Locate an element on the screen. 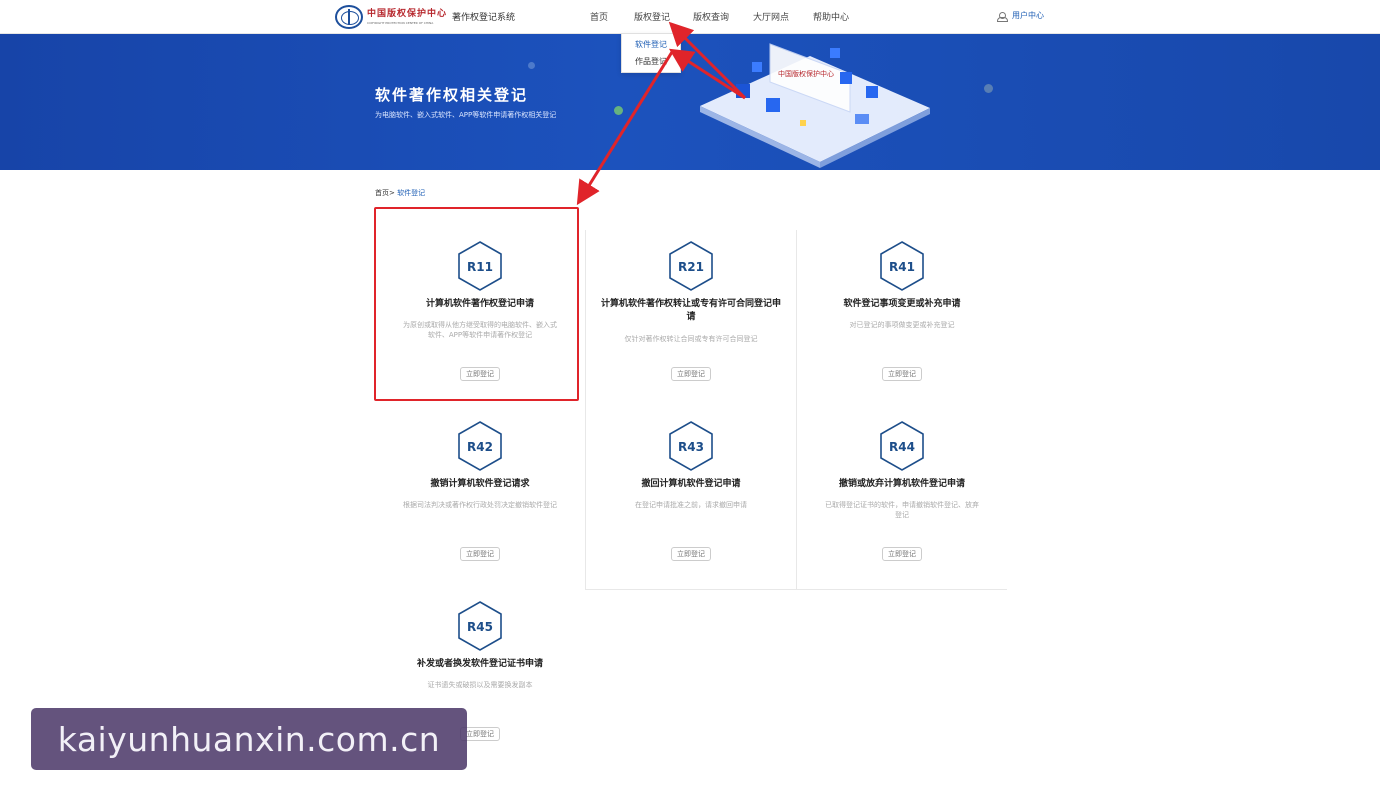 Image resolution: width=1380 pixels, height=800 pixels. site-watermark: kaiyunhuanxin.com.cn is located at coordinates (249, 739).